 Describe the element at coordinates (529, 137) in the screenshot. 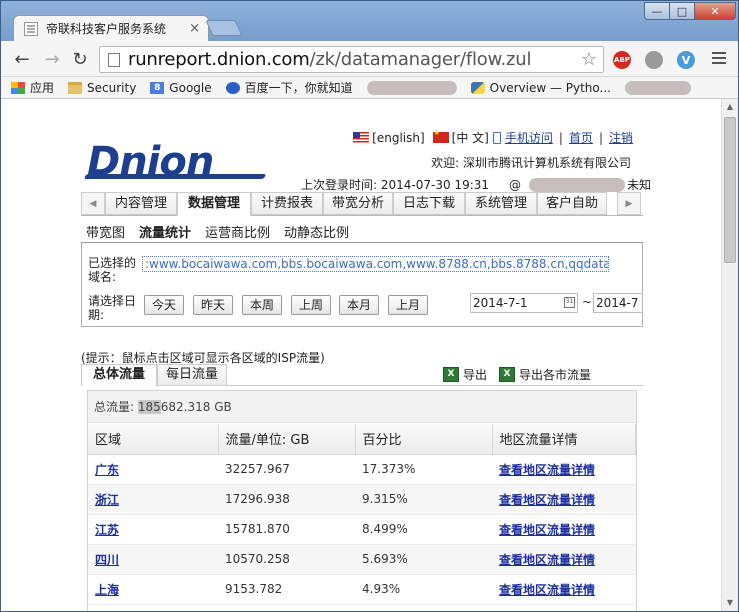

I see `mobile-access-link: 手机访问` at that location.